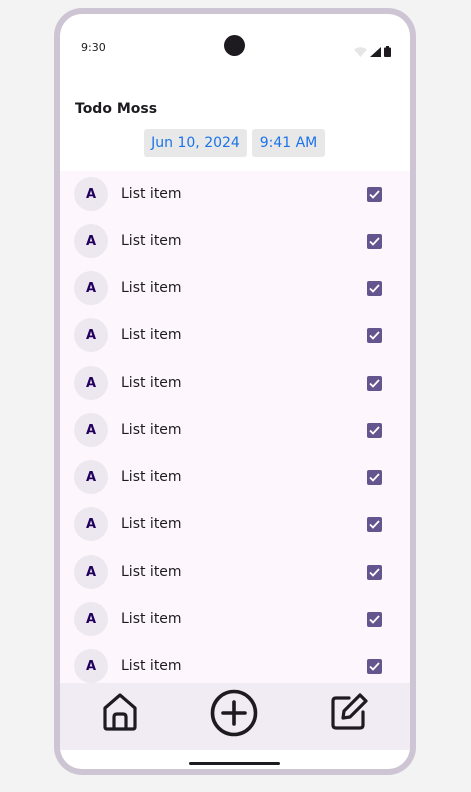 The width and height of the screenshot is (471, 792). I want to click on camera-cutout, so click(234, 45).